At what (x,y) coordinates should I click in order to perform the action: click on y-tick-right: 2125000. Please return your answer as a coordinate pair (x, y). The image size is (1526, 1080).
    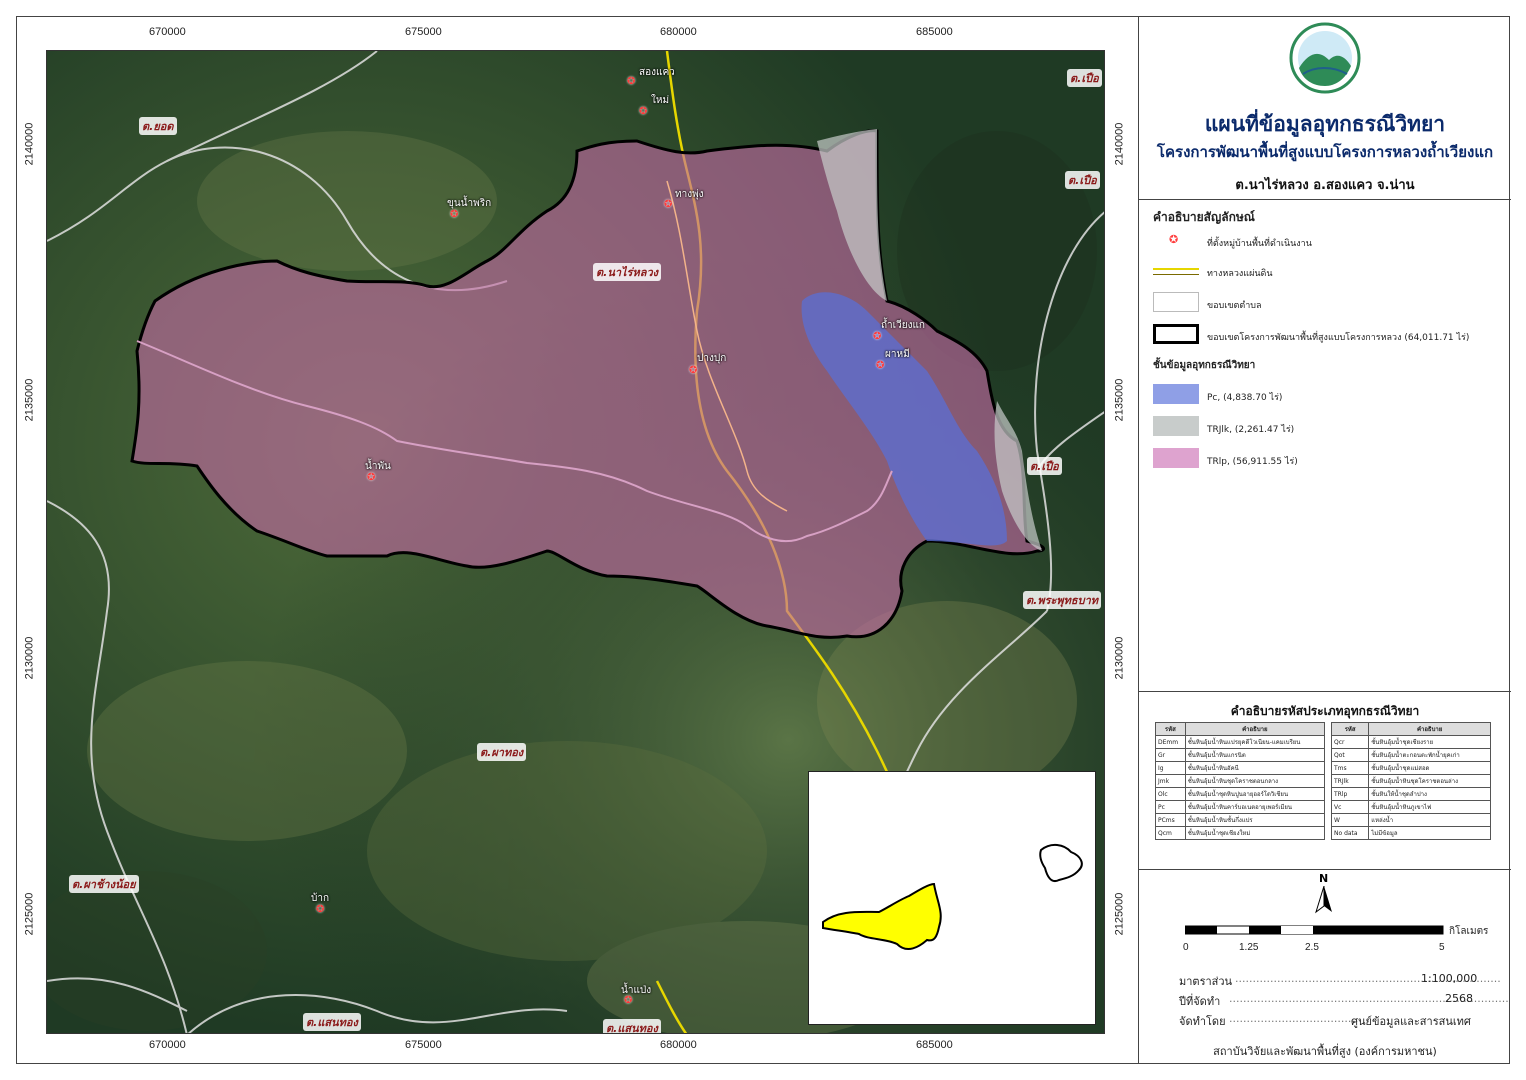
    Looking at the image, I should click on (1119, 914).